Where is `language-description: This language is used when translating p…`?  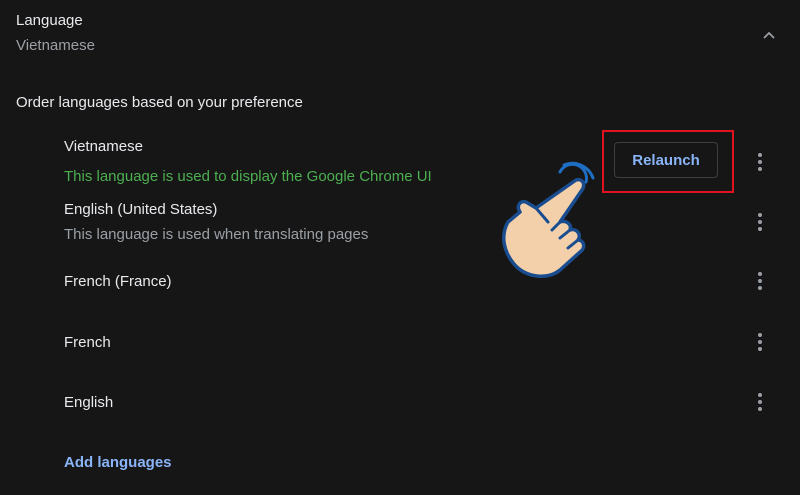 language-description: This language is used when translating p… is located at coordinates (216, 234).